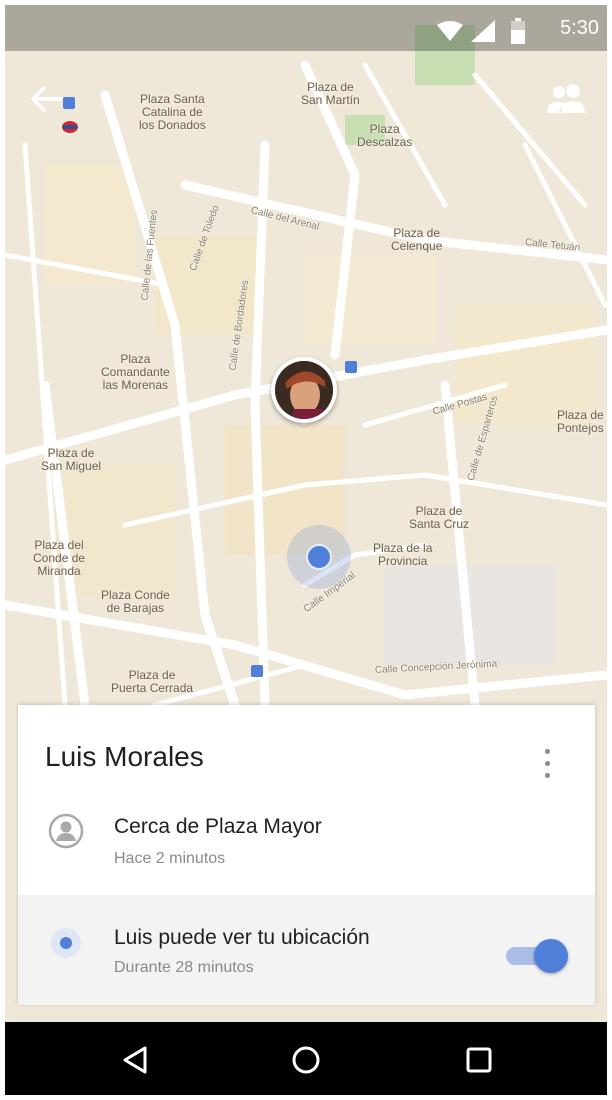 This screenshot has width=612, height=1100. I want to click on recents-square-icon, so click(479, 1060).